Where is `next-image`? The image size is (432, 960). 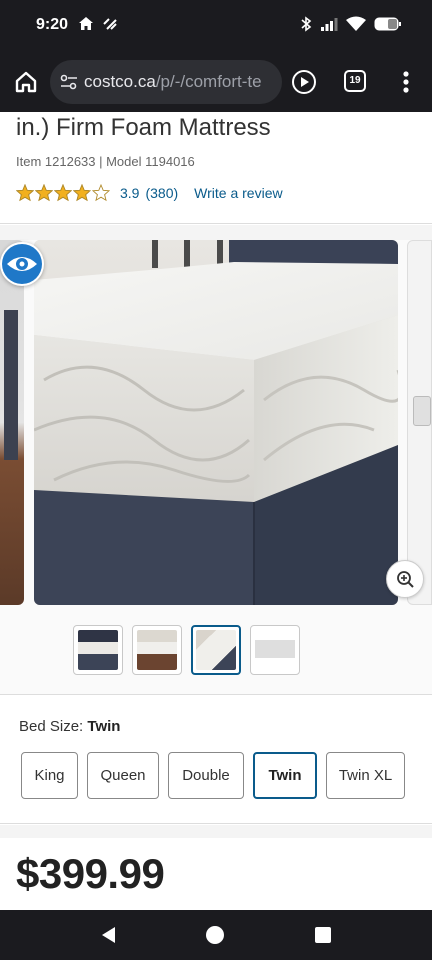 next-image is located at coordinates (419, 422).